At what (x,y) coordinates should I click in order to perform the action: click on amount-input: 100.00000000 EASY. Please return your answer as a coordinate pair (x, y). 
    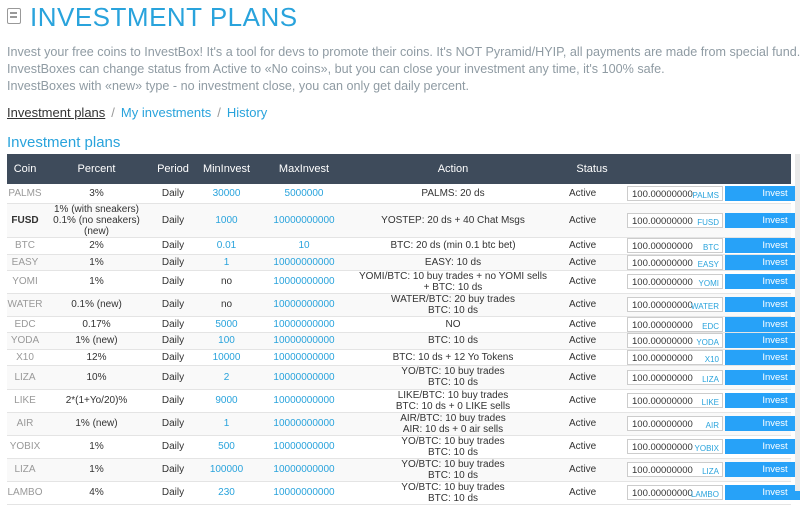
    Looking at the image, I should click on (675, 262).